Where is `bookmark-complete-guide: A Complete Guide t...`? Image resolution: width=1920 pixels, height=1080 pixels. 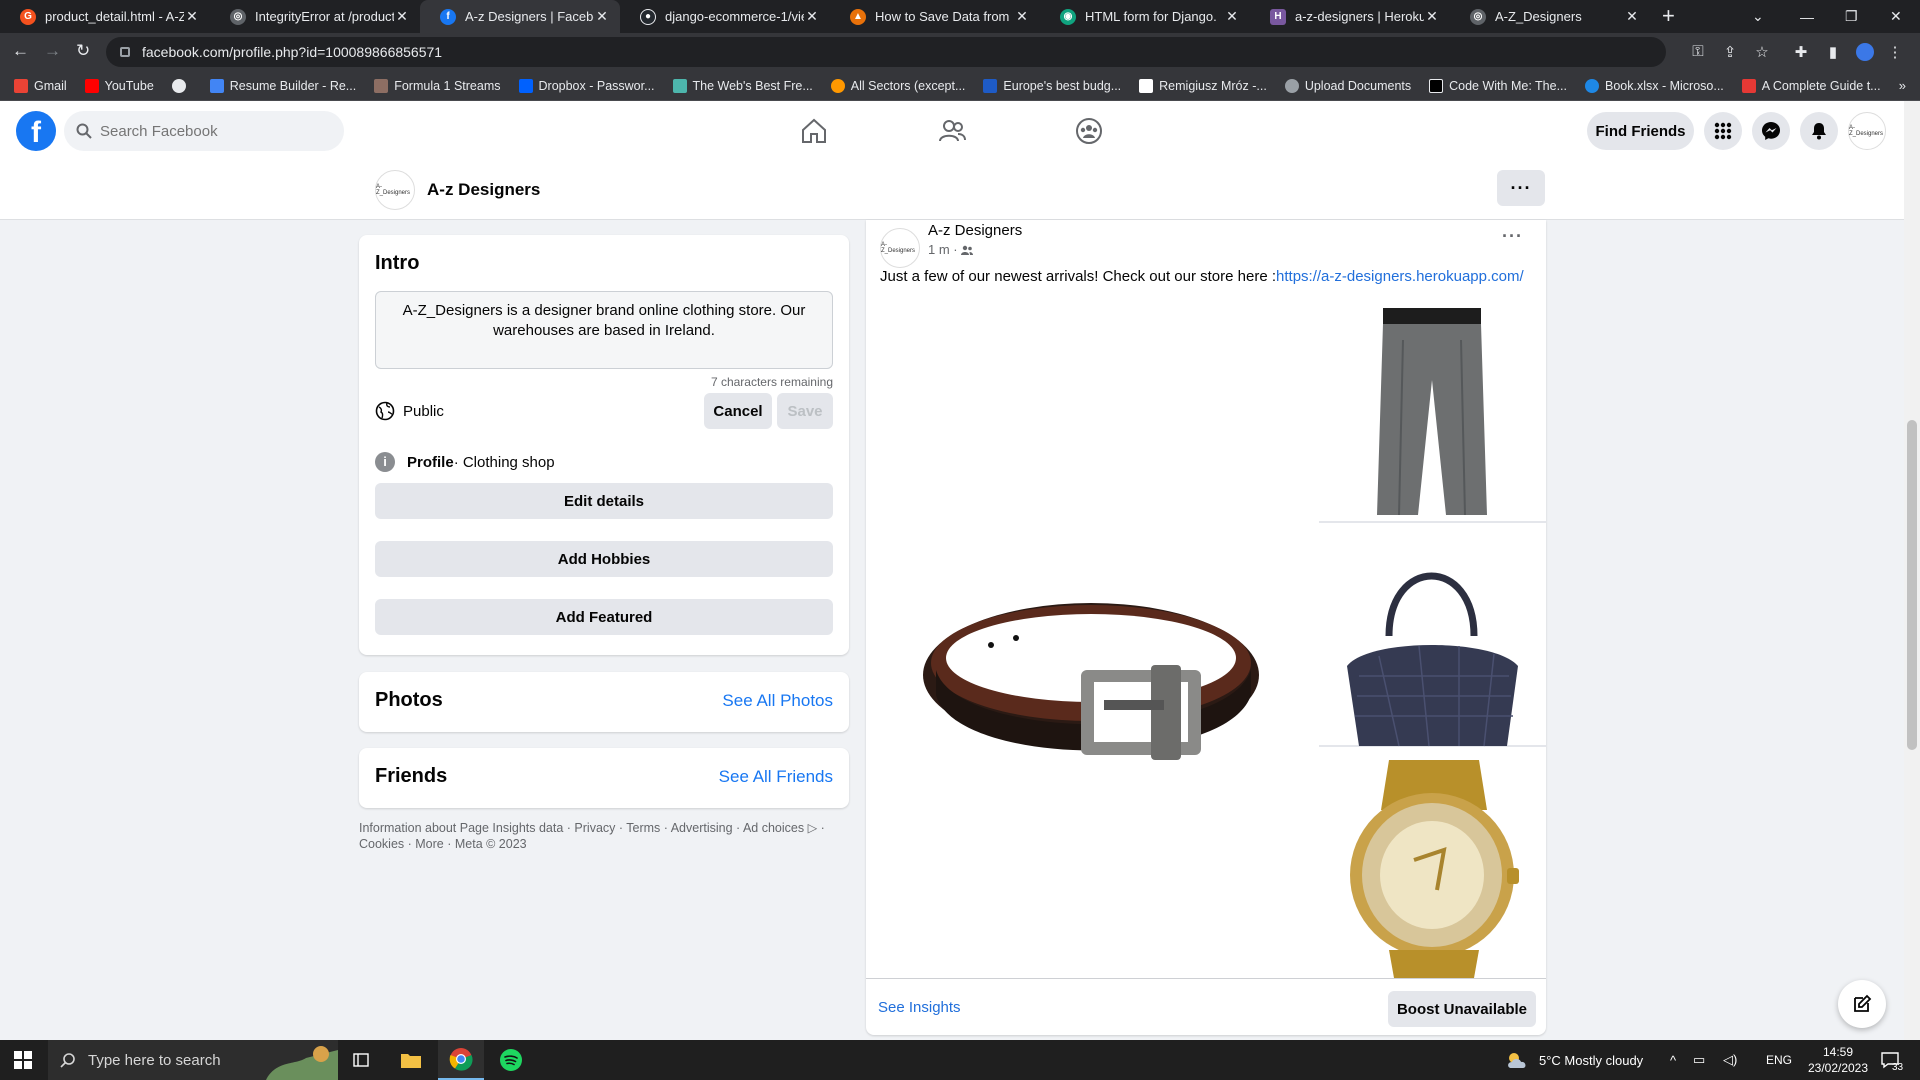 bookmark-complete-guide: A Complete Guide t... is located at coordinates (1811, 85).